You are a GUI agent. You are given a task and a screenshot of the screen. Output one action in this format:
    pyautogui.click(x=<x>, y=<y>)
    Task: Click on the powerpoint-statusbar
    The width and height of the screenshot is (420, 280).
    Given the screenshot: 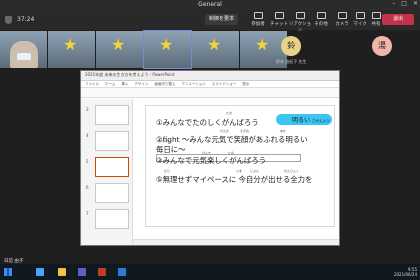 What is the action you would take?
    pyautogui.click(x=236, y=242)
    